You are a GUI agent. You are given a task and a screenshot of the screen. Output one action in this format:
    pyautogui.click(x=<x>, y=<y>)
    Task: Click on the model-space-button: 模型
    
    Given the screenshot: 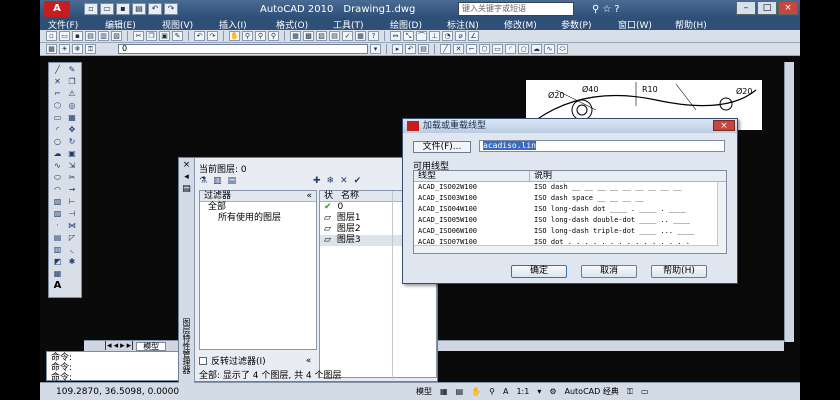 What is the action you would take?
    pyautogui.click(x=424, y=391)
    